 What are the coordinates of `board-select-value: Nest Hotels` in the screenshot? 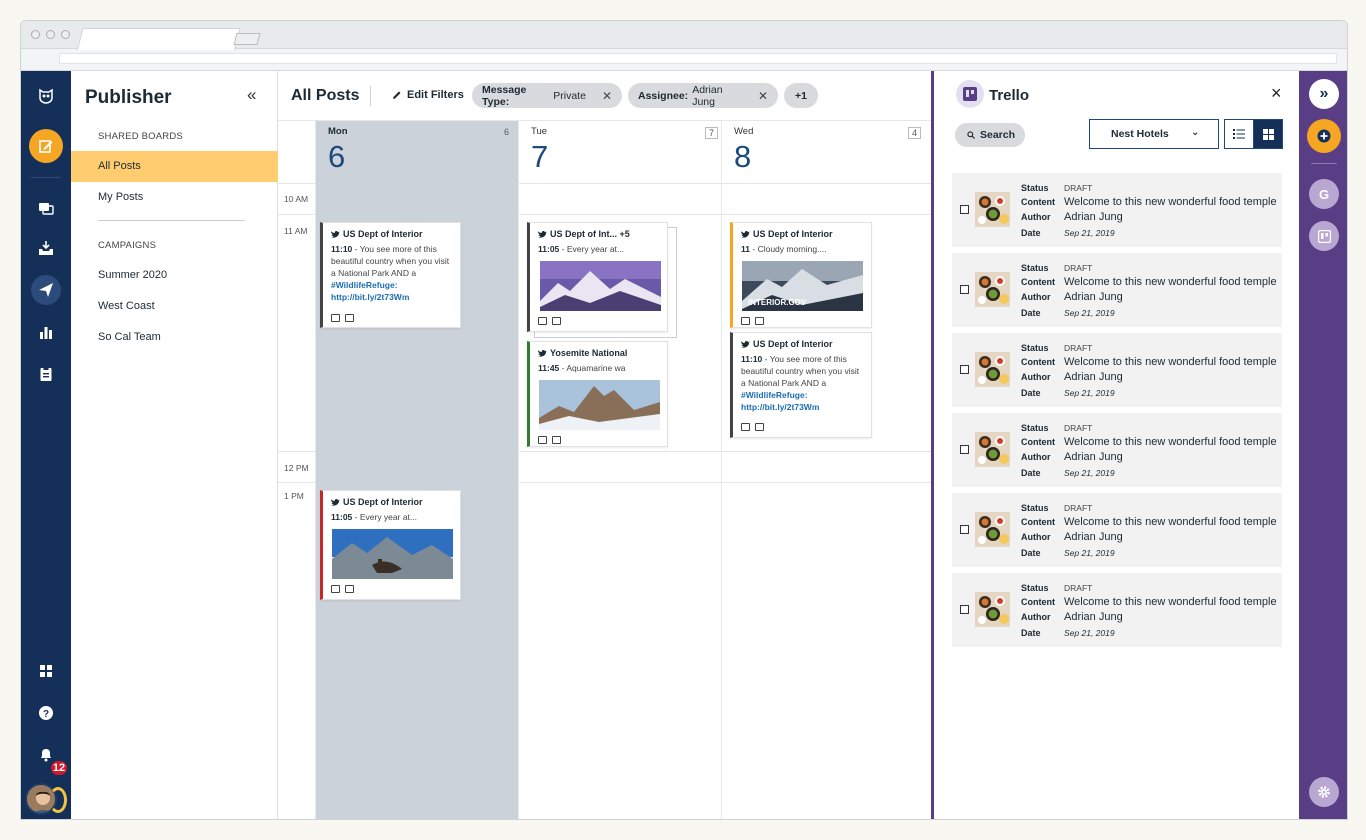 It's located at (1140, 134).